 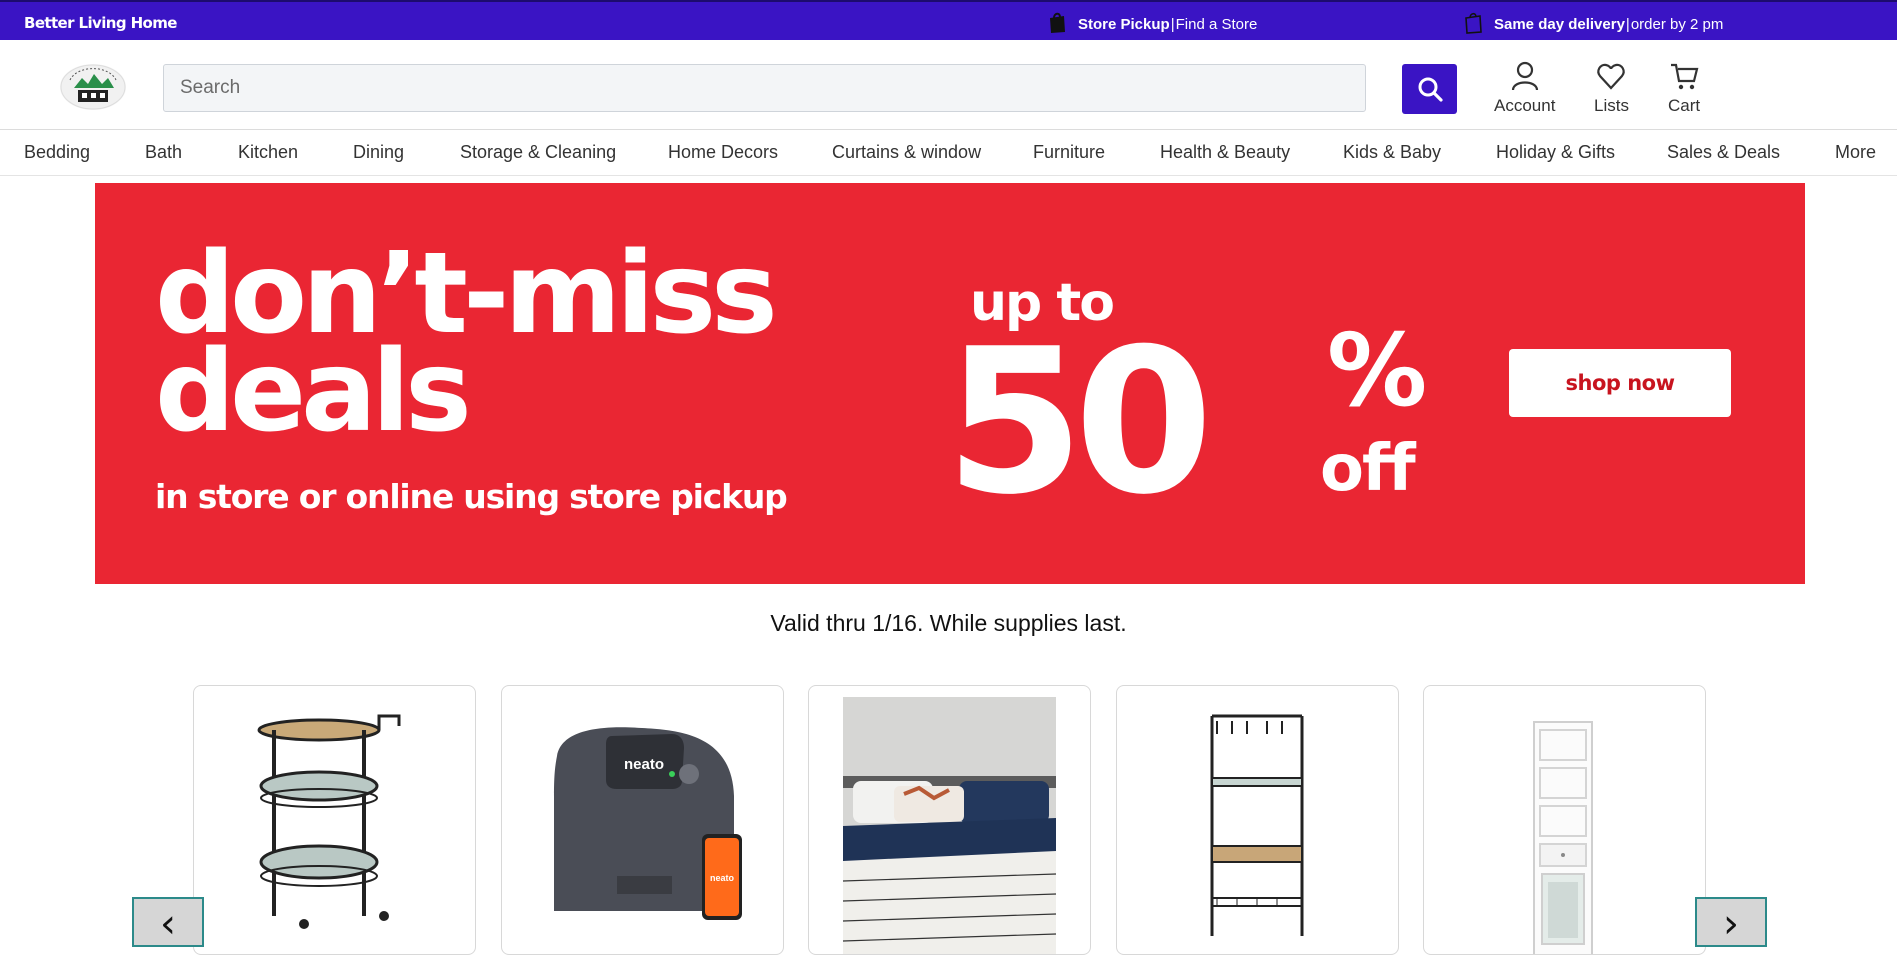 I want to click on user-icon, so click(x=1524, y=76).